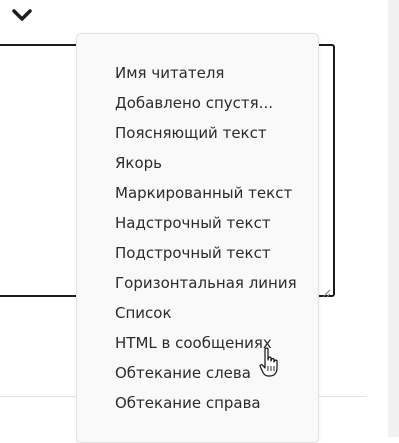 This screenshot has width=399, height=443. What do you see at coordinates (270, 363) in the screenshot?
I see `hand-cursor-icon` at bounding box center [270, 363].